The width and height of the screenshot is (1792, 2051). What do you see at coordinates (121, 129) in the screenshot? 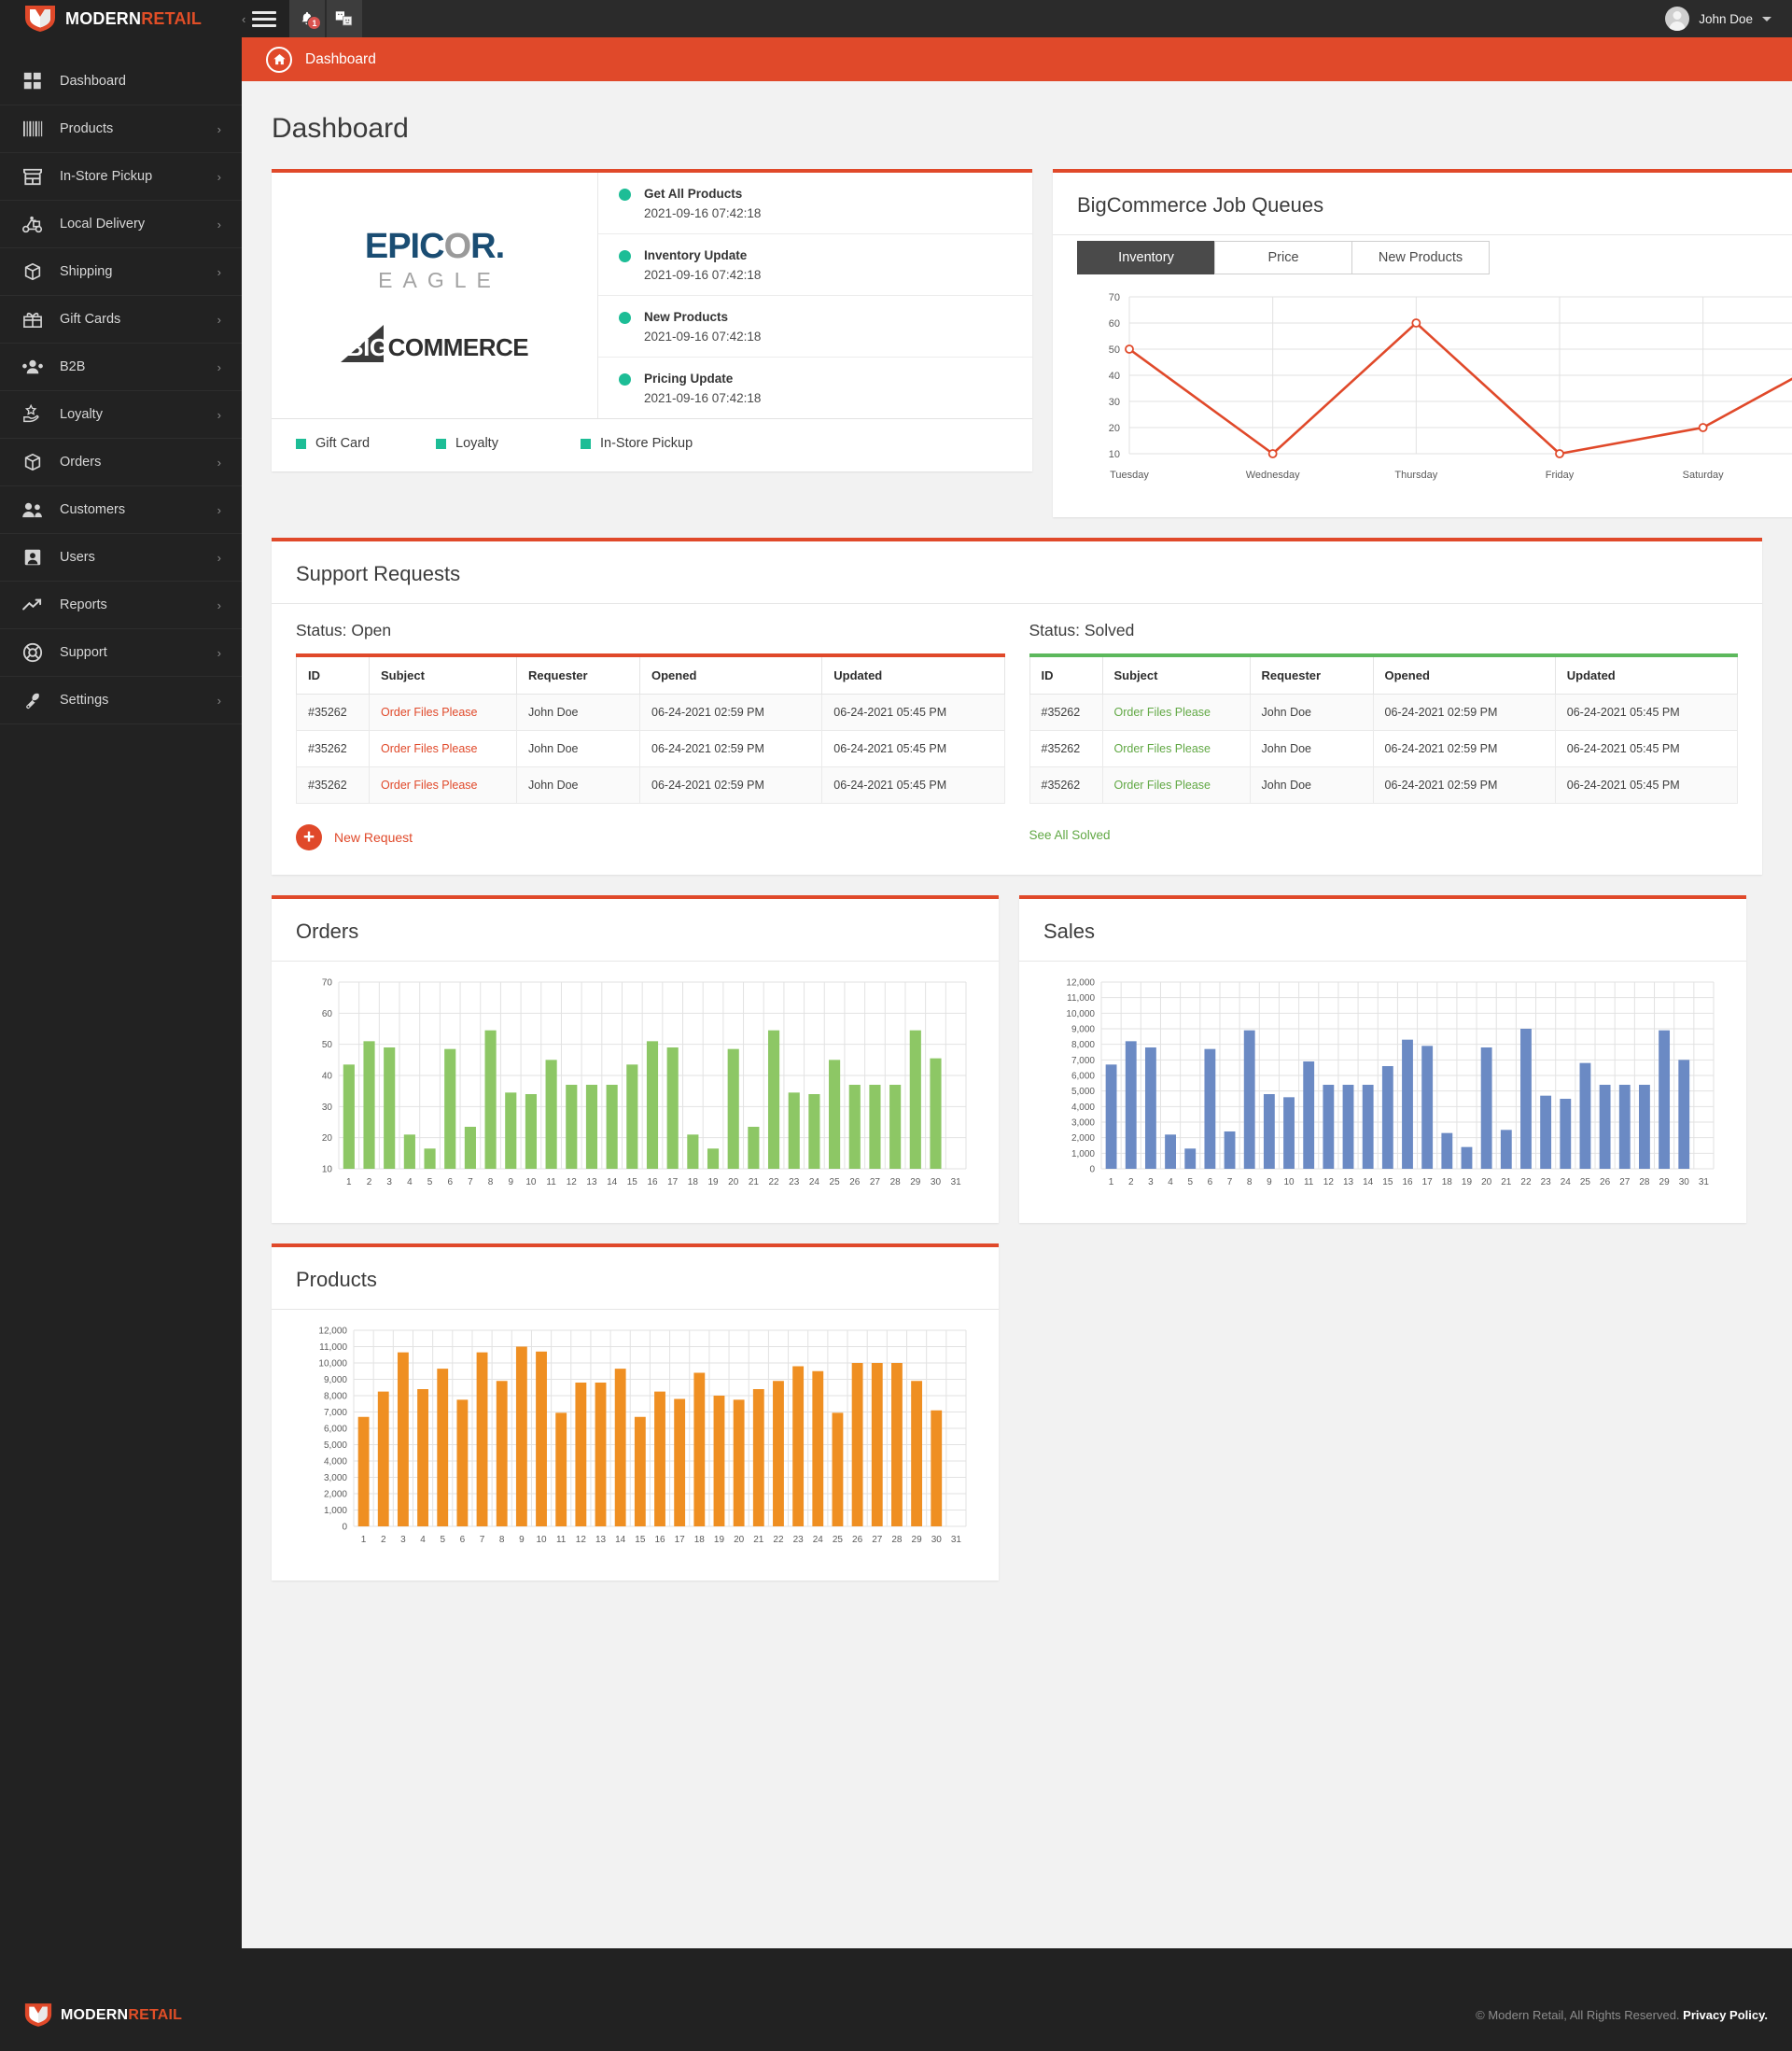
I see `sidebar-item-products: Products ›` at bounding box center [121, 129].